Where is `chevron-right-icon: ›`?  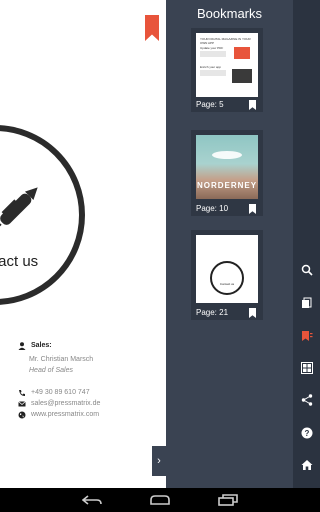 chevron-right-icon: › is located at coordinates (159, 461).